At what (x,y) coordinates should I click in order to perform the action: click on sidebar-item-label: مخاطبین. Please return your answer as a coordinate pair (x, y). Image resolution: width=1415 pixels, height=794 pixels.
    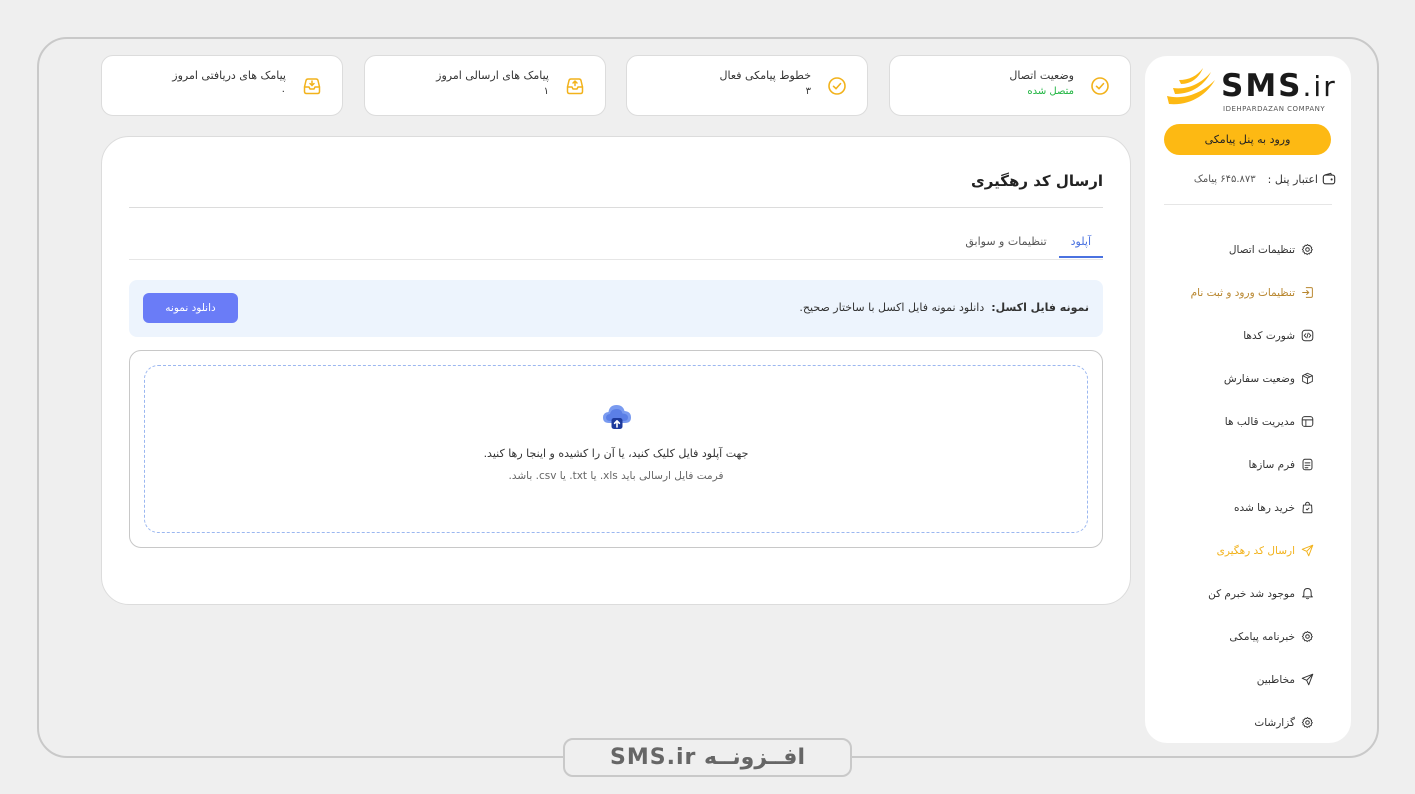
    Looking at the image, I should click on (1275, 679).